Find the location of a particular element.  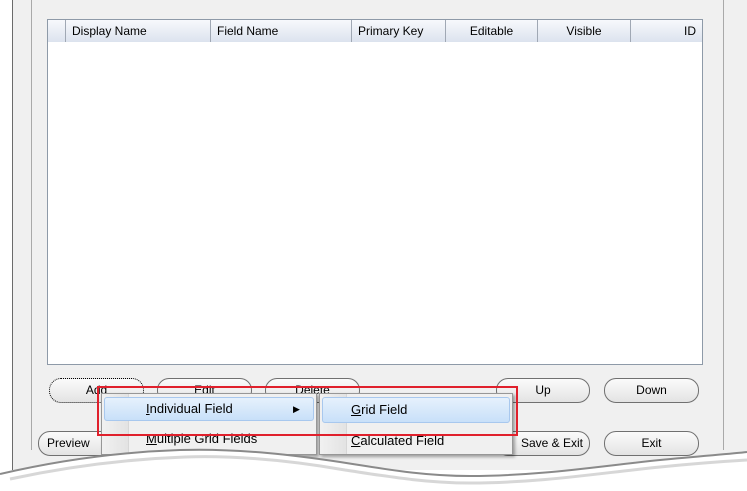

menu-item-individual-field: Individual Field is located at coordinates (189, 409).